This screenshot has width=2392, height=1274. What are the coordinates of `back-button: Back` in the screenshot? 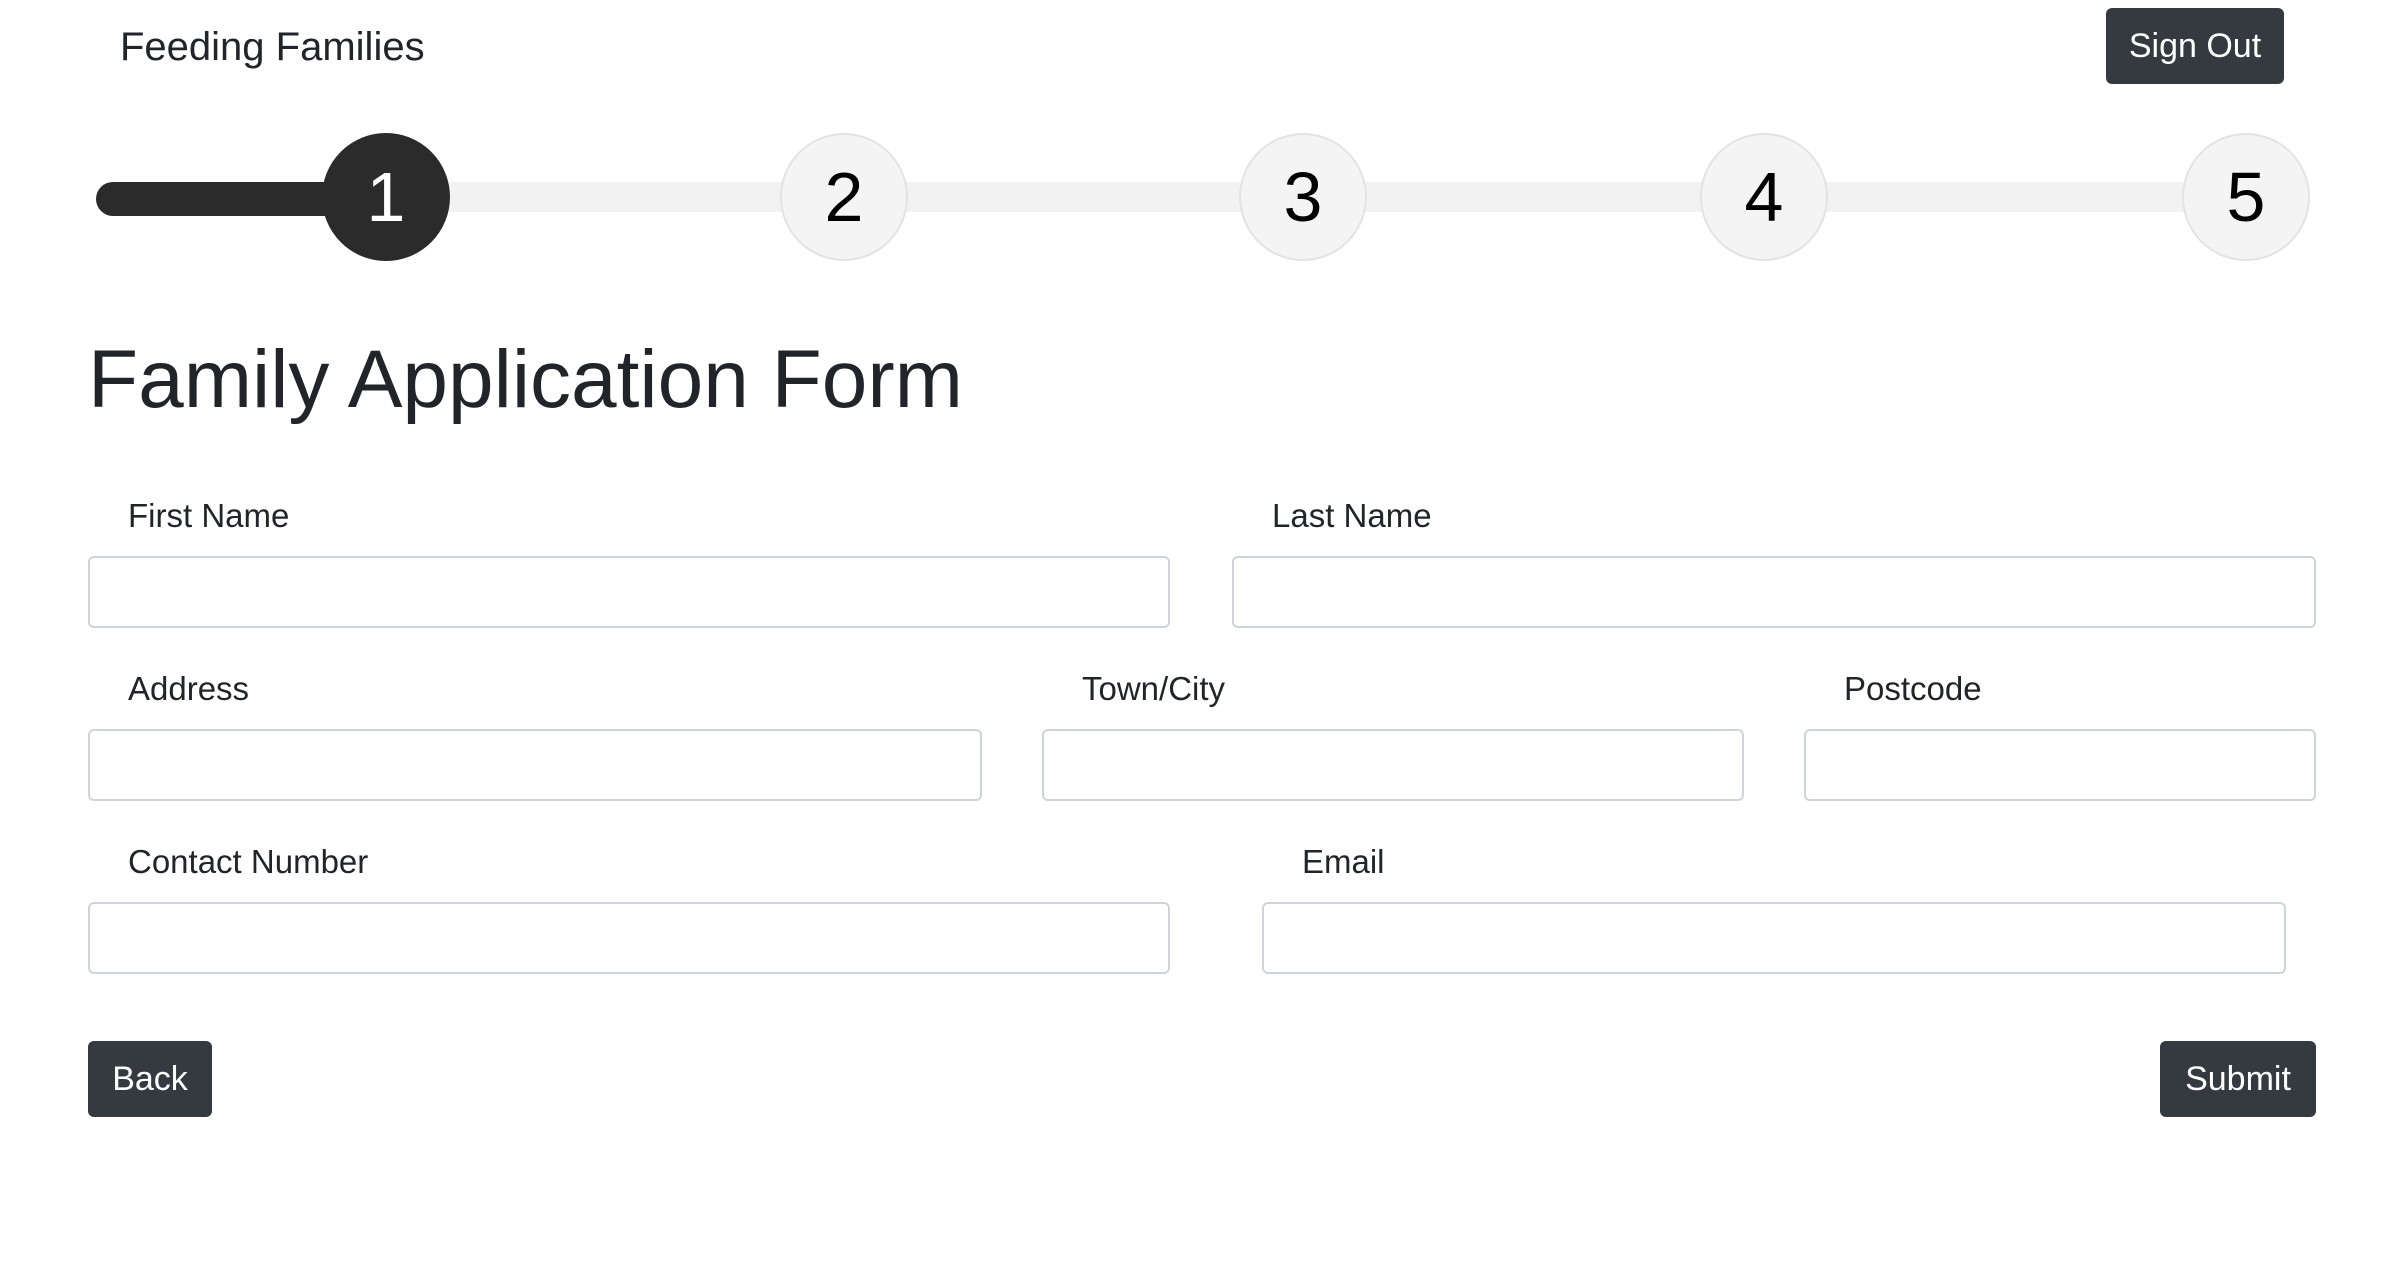 It's located at (150, 1079).